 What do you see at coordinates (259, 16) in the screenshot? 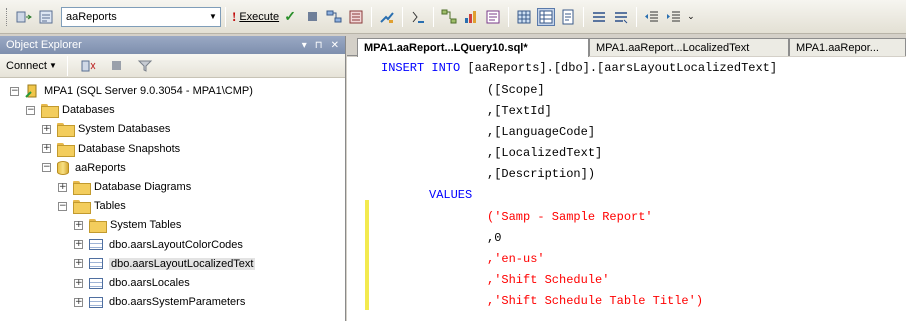
I see `execute-label: Execute` at bounding box center [259, 16].